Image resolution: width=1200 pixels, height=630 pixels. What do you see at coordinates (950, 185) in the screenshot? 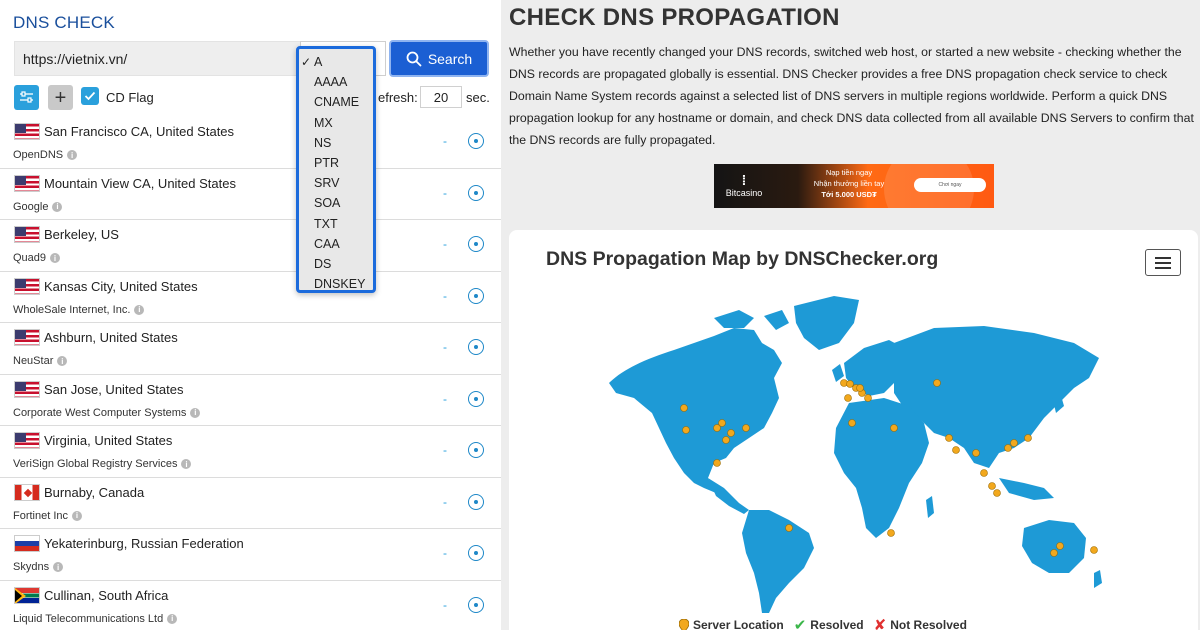
I see `banner-cta-button: Chơi ngay` at bounding box center [950, 185].